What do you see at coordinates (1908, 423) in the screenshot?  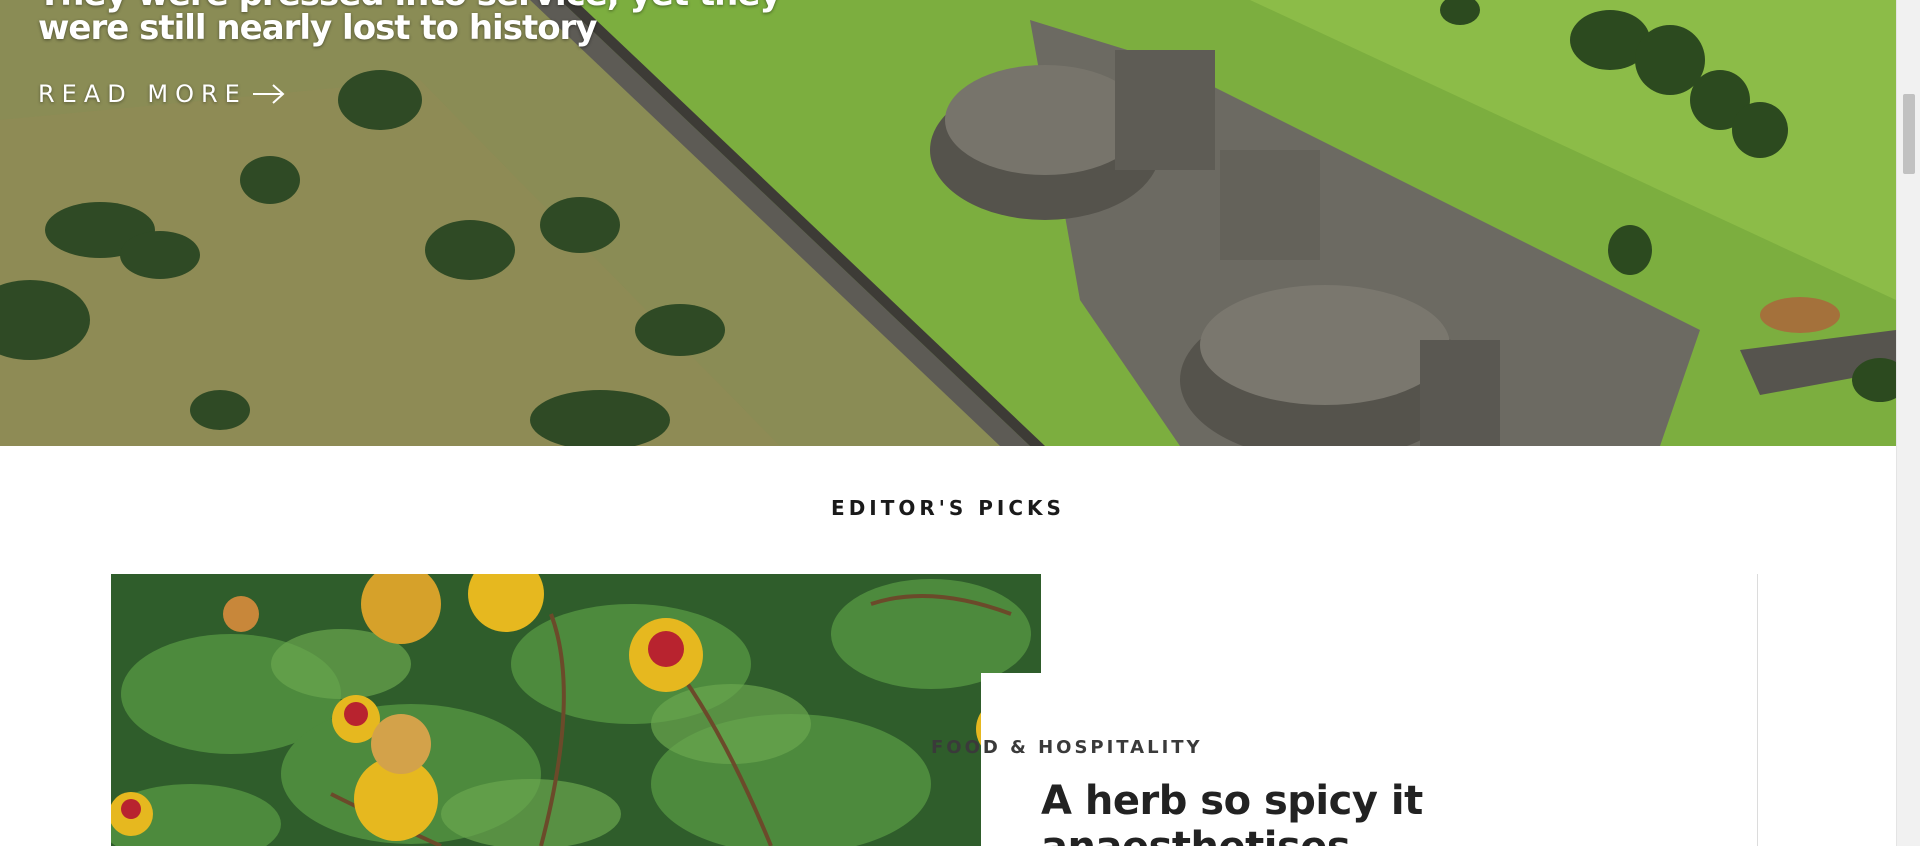 I see `page-scrollbar` at bounding box center [1908, 423].